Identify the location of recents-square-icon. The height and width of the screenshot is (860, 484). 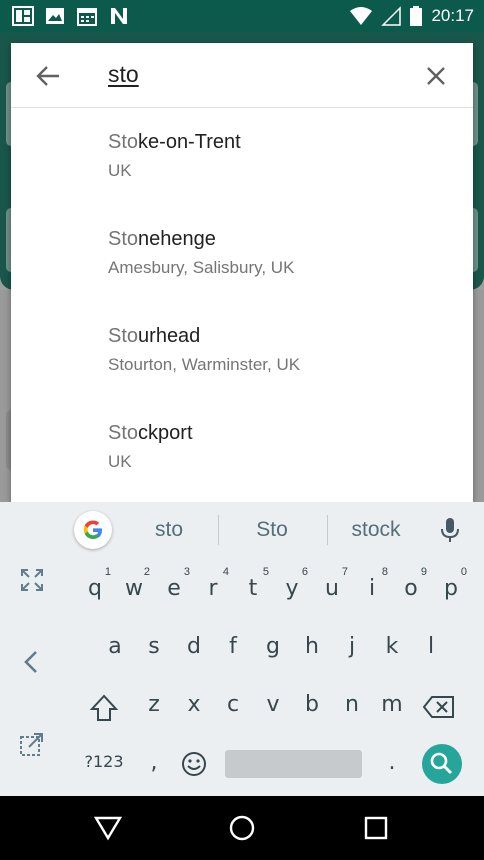
(376, 828).